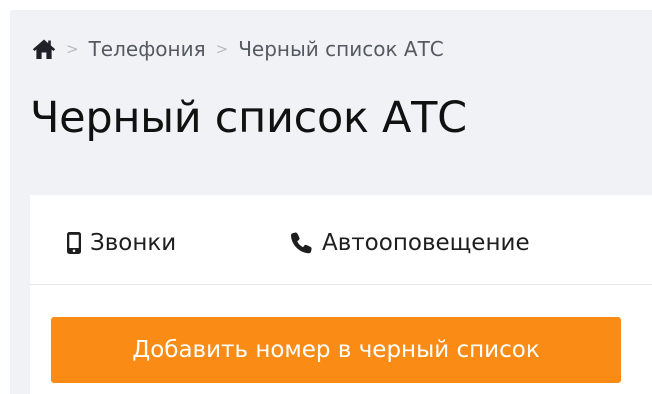  What do you see at coordinates (133, 243) in the screenshot?
I see `tab-calls-label: Звонки` at bounding box center [133, 243].